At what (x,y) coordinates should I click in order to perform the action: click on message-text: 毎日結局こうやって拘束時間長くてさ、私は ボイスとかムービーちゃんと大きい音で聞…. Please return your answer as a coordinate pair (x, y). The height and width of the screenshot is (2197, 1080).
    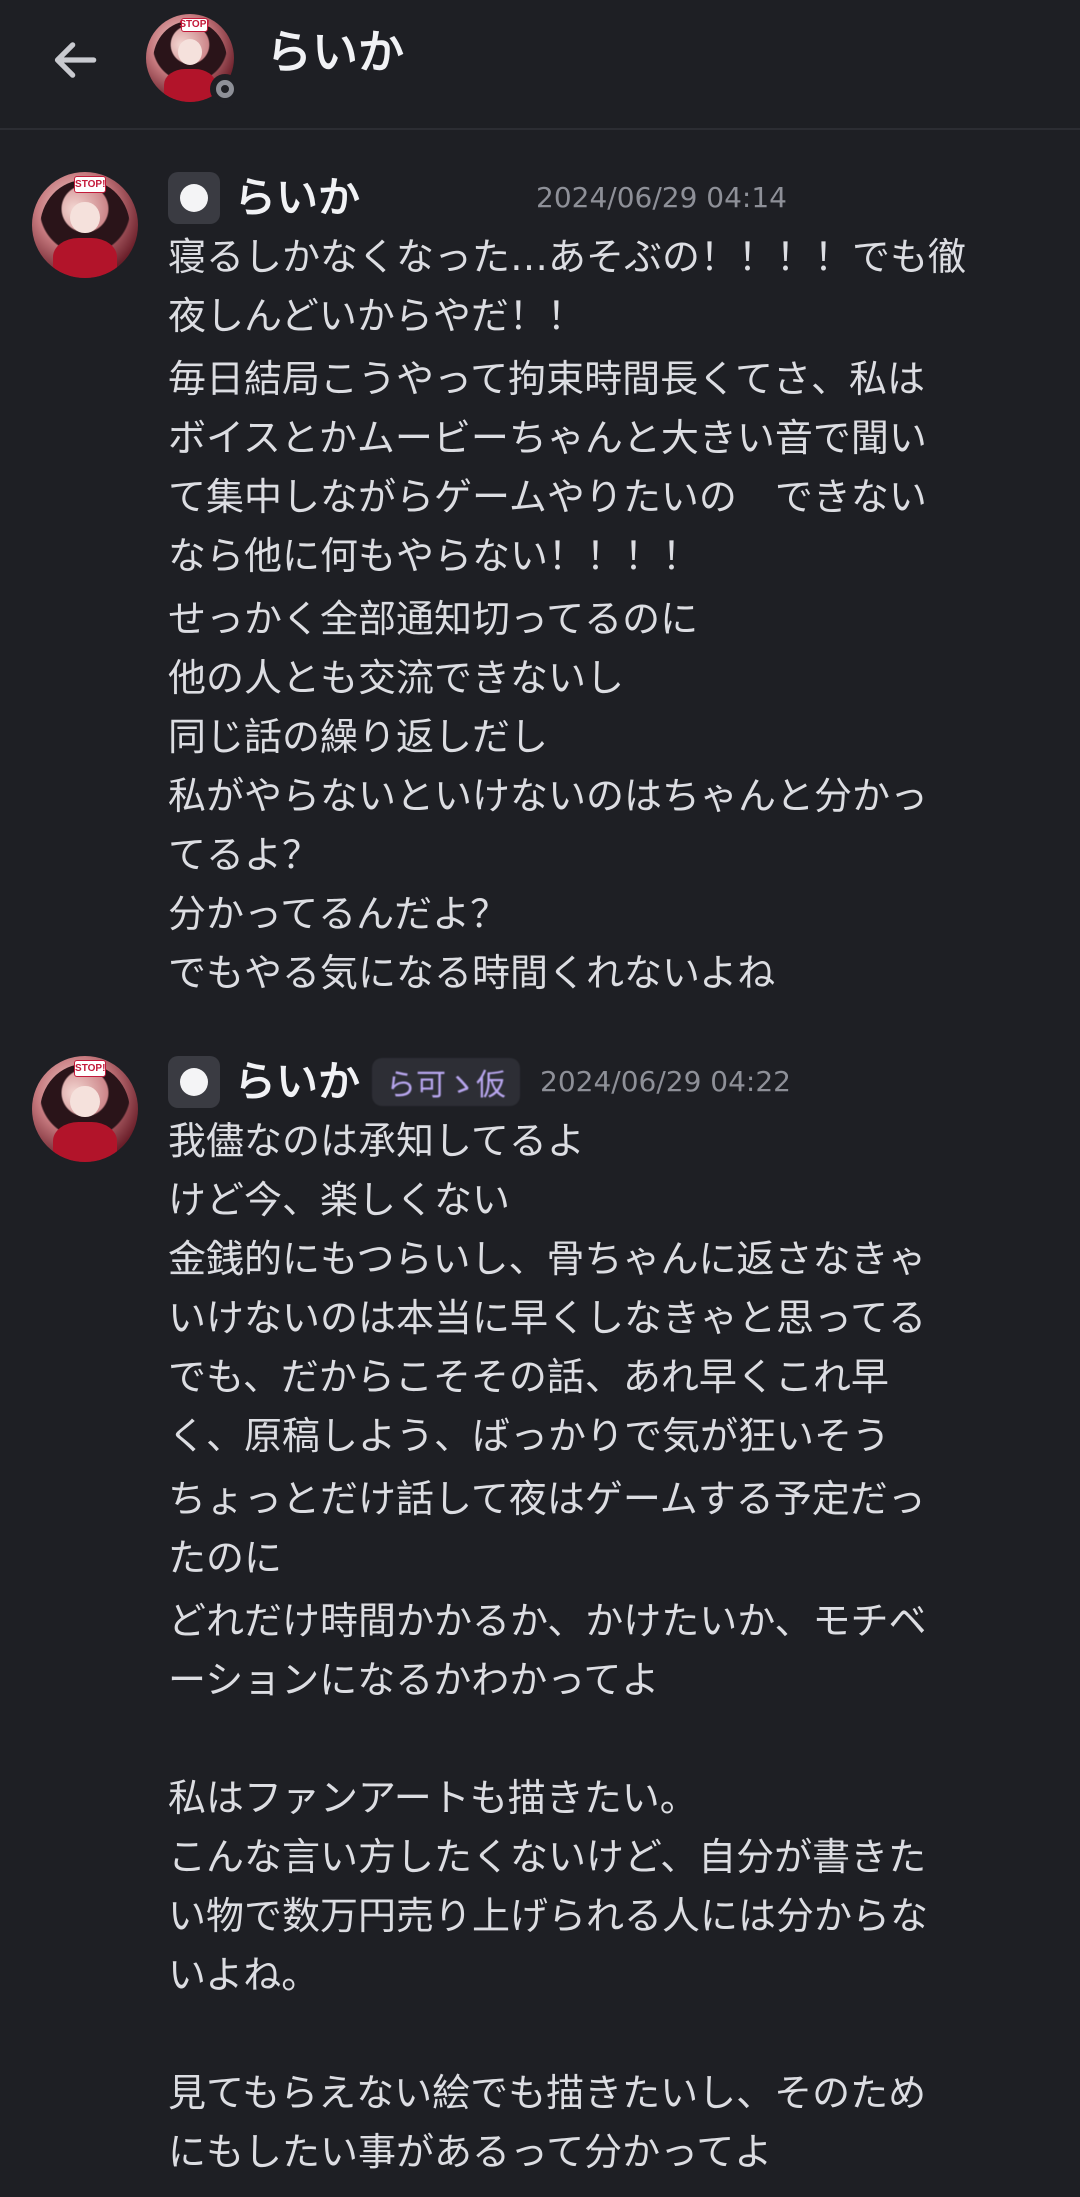
    Looking at the image, I should click on (547, 467).